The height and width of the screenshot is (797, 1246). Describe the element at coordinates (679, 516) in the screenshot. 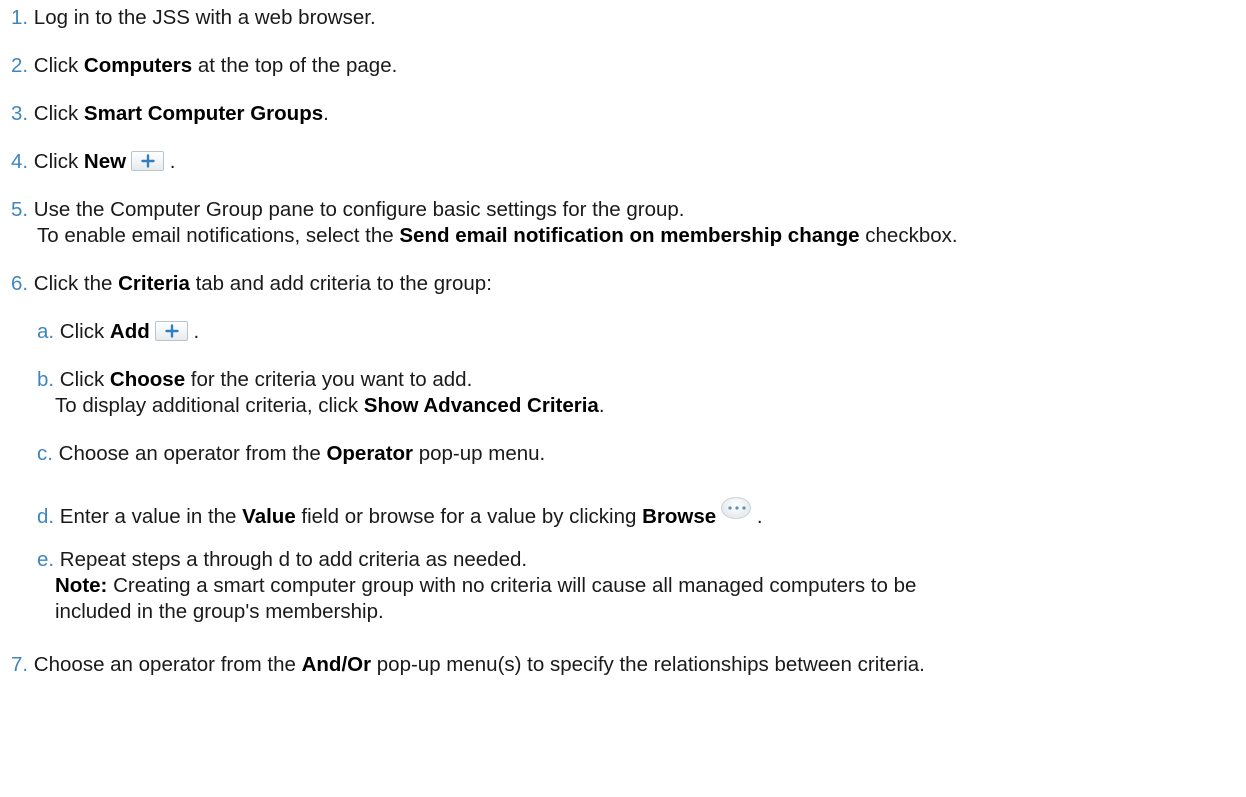

I see `ui-term-browse: Browse` at that location.